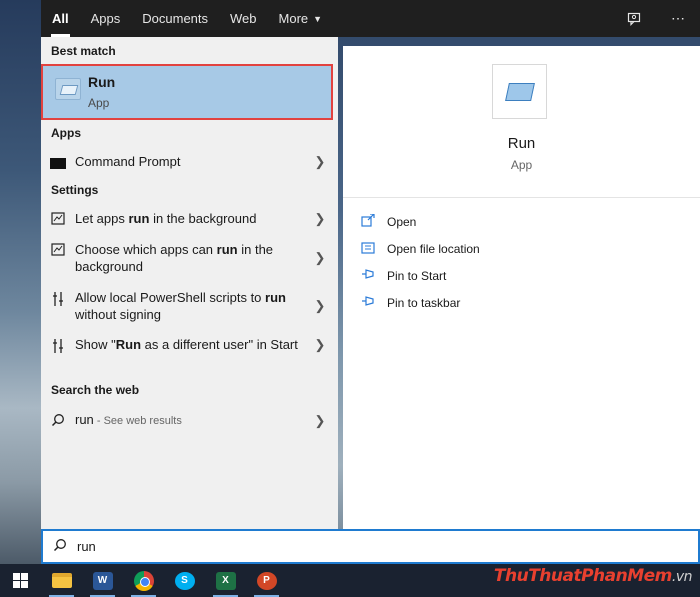 The height and width of the screenshot is (597, 700). Describe the element at coordinates (521, 197) in the screenshot. I see `divider` at that location.